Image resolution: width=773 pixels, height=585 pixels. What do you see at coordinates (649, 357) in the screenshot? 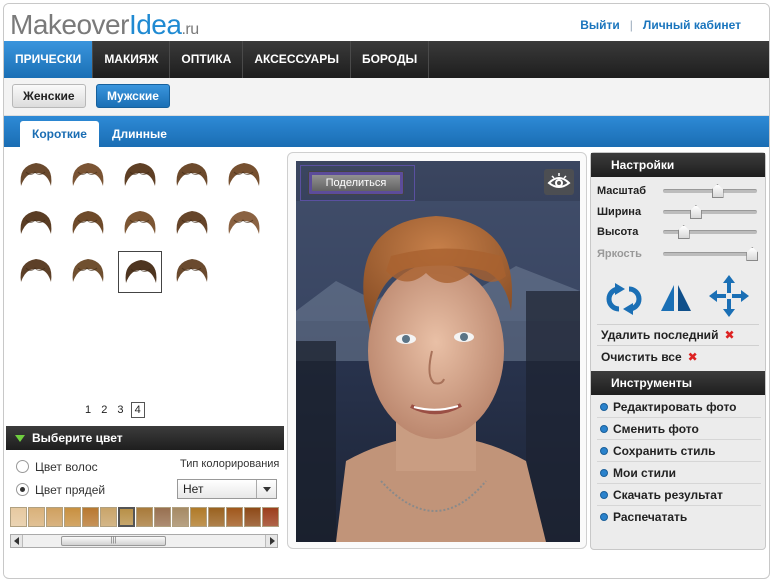
I see `clear-all-button: Очистить все ✖` at bounding box center [649, 357].